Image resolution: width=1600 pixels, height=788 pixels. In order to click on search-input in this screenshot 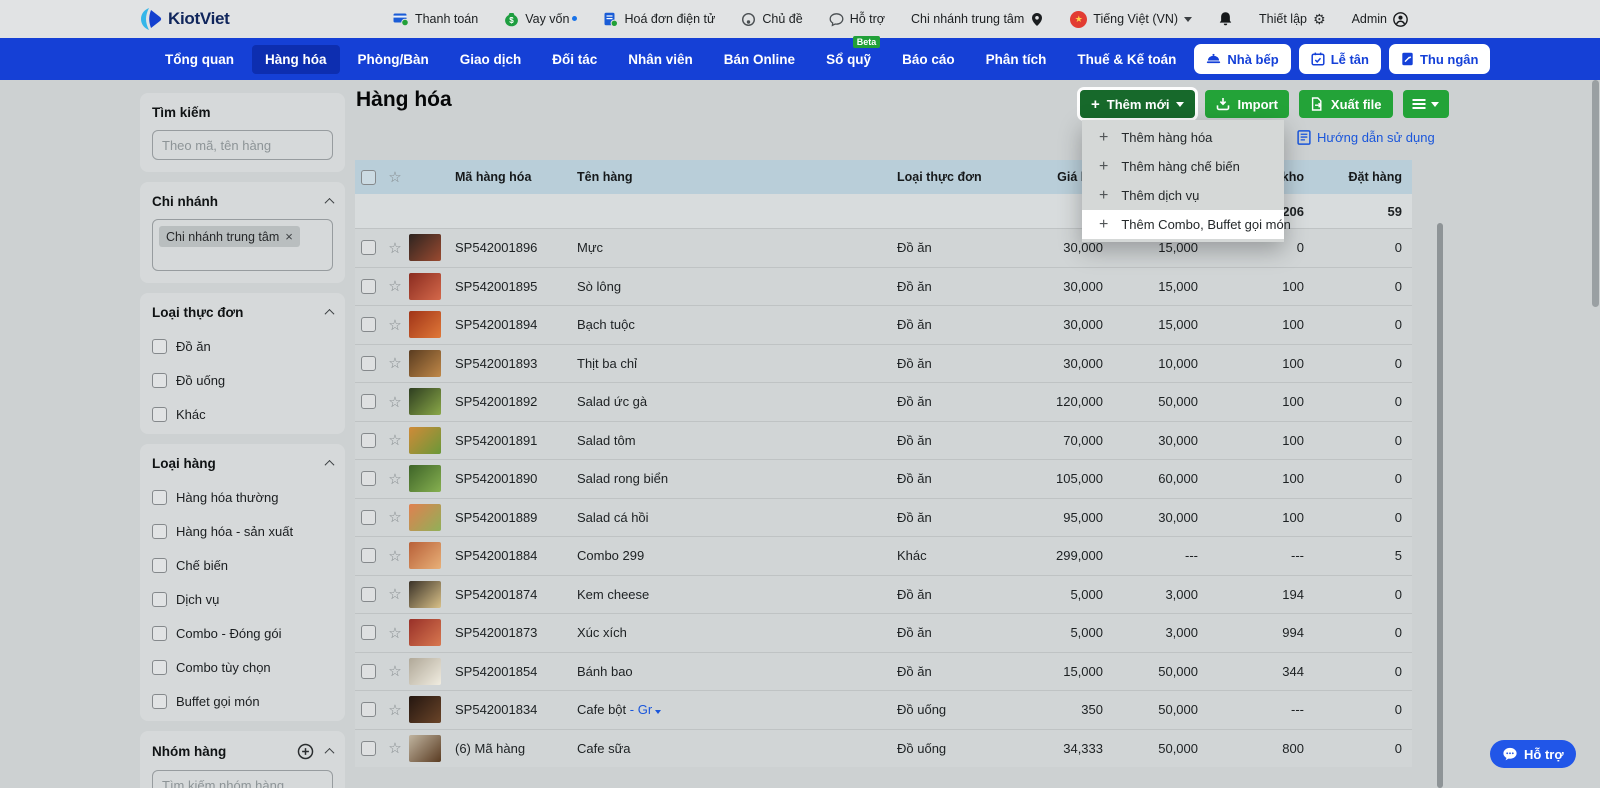, I will do `click(242, 145)`.